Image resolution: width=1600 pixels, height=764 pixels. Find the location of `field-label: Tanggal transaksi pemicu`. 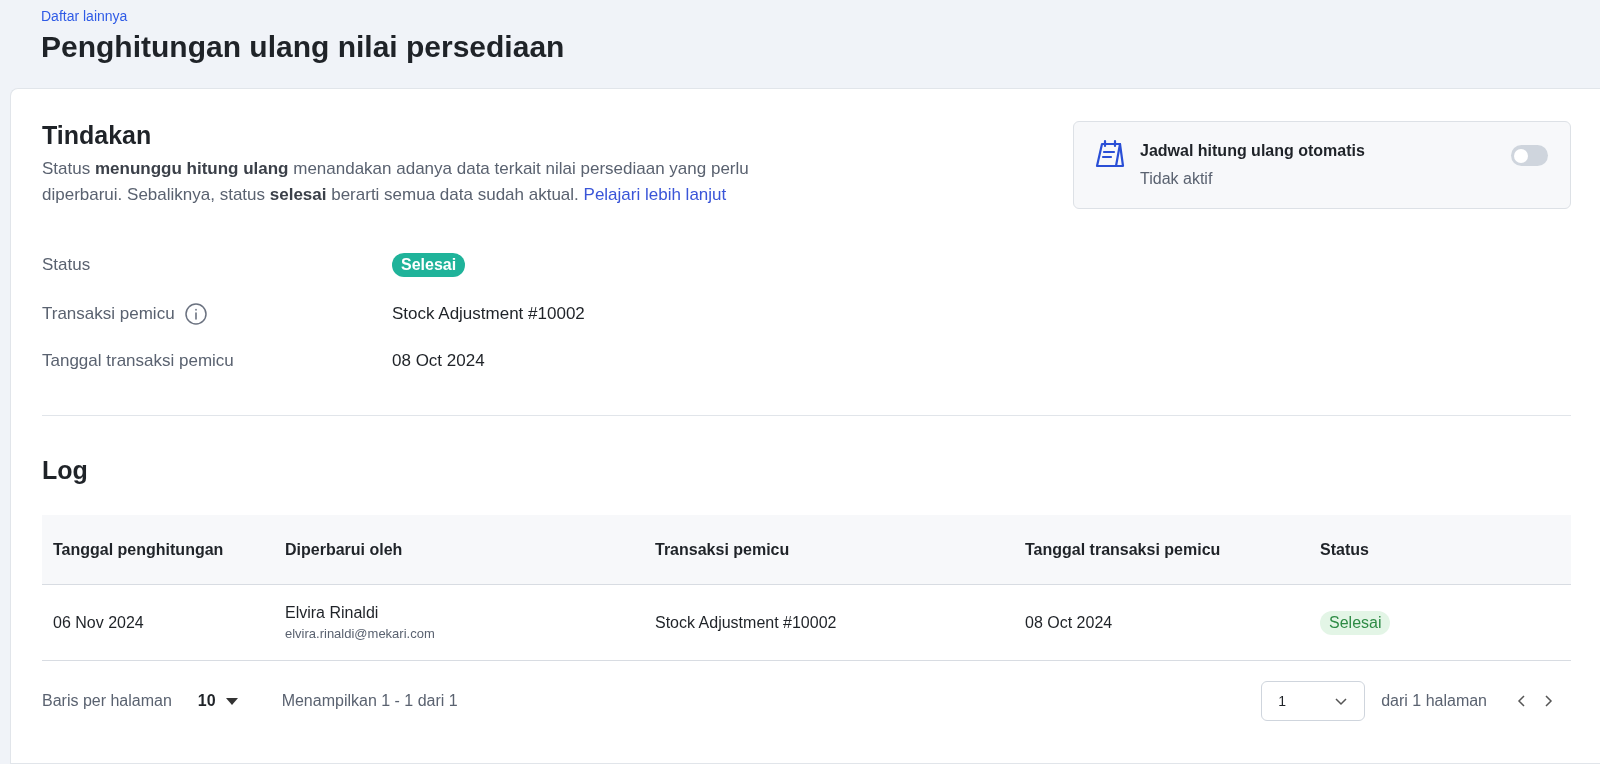

field-label: Tanggal transaksi pemicu is located at coordinates (138, 361).